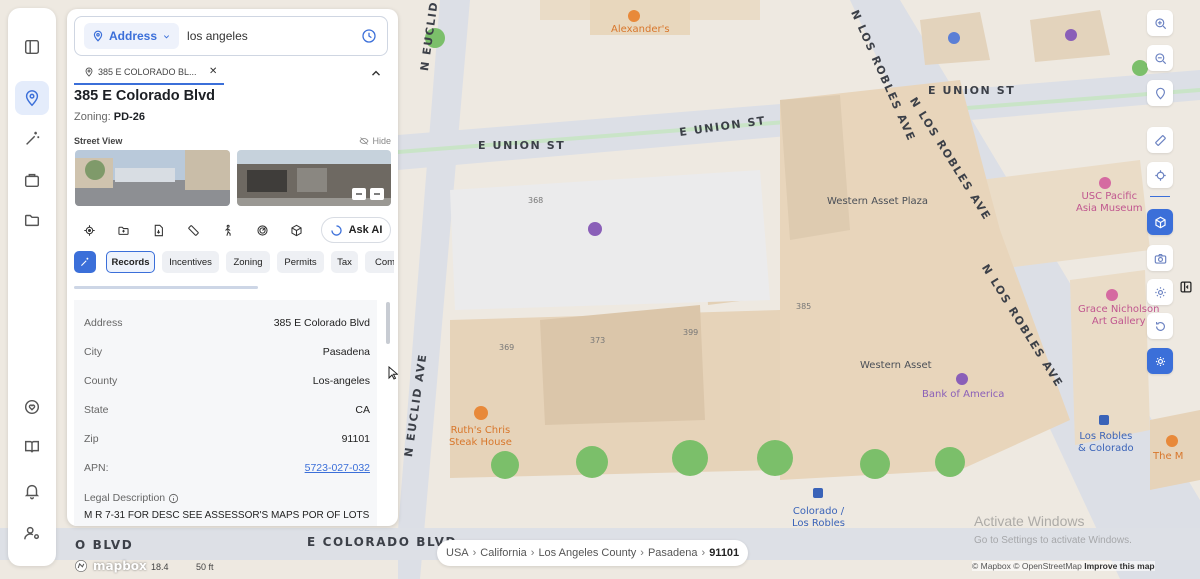 This screenshot has width=1200, height=579. I want to click on poi-label: Los Robles & Colorado, so click(1106, 443).